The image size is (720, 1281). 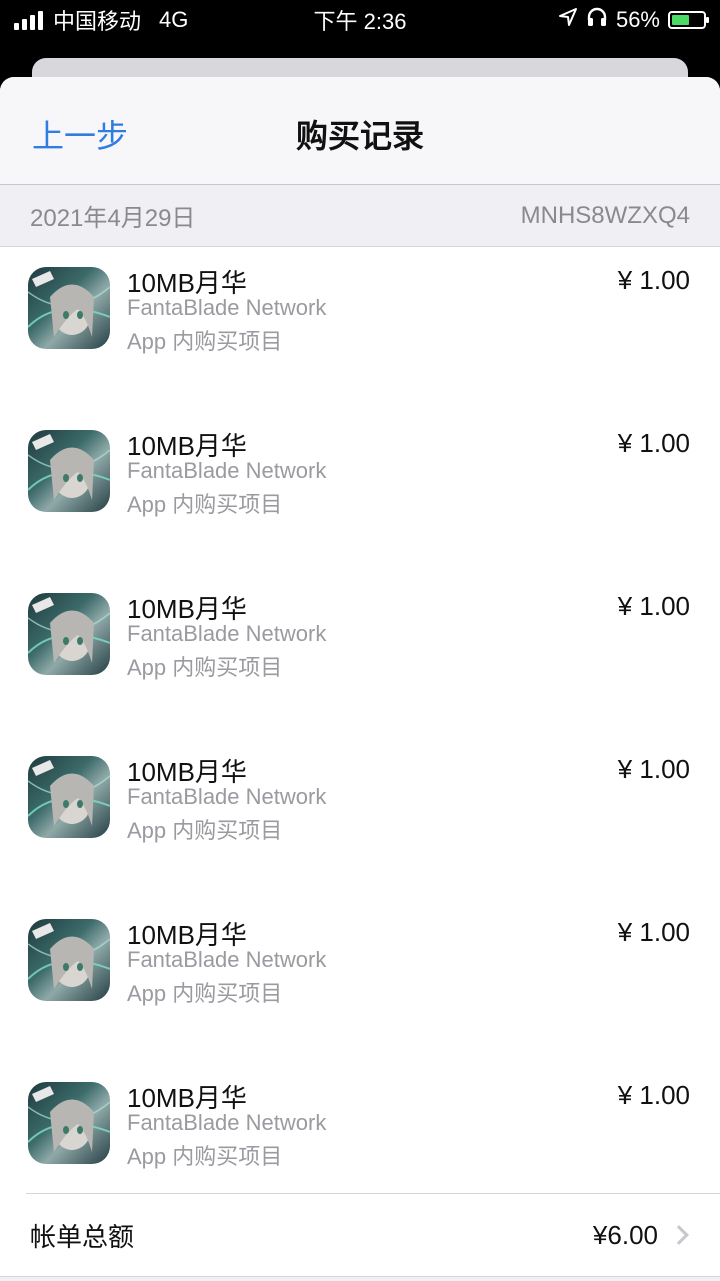 What do you see at coordinates (359, 136) in the screenshot?
I see `page-title: 购买记录` at bounding box center [359, 136].